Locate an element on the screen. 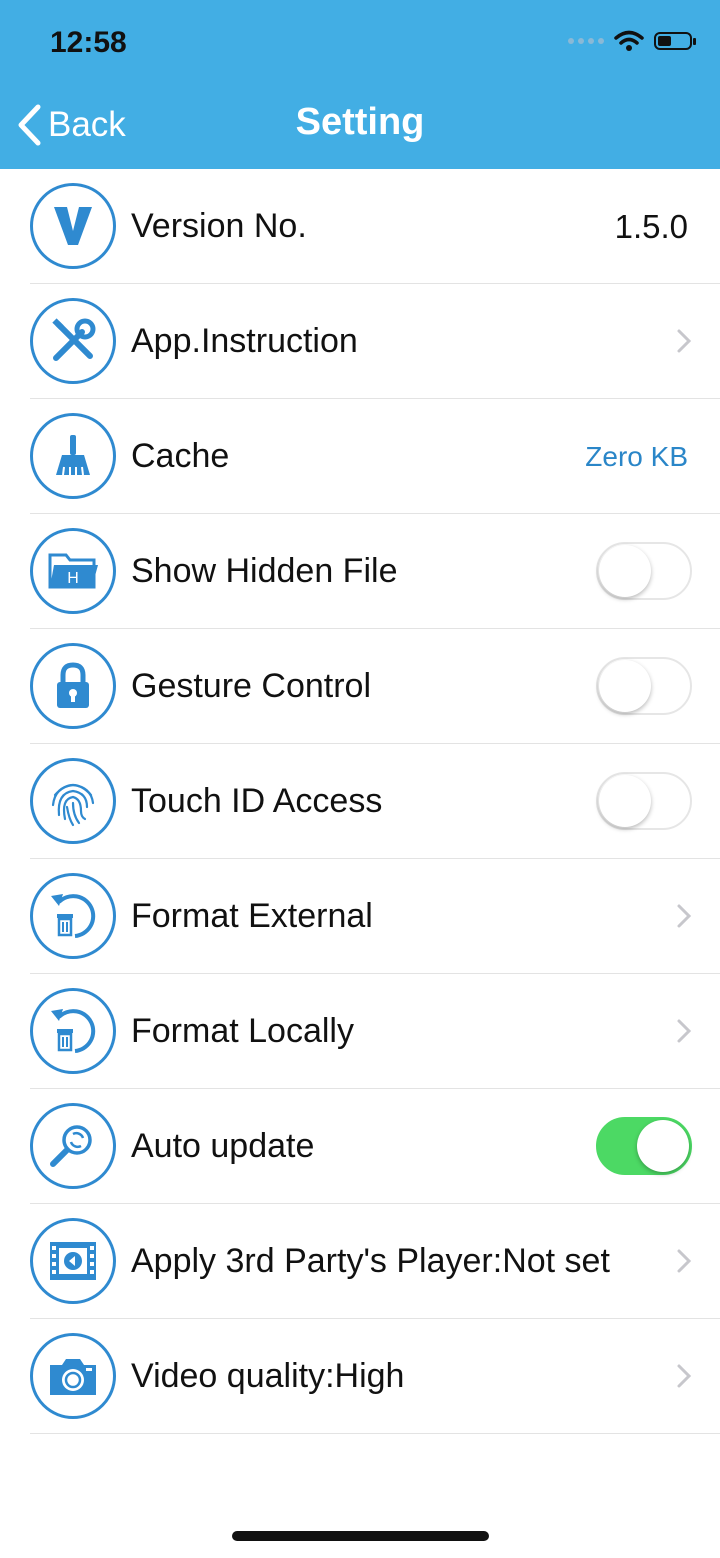 This screenshot has width=720, height=1558. status-time: 12:58 is located at coordinates (88, 42).